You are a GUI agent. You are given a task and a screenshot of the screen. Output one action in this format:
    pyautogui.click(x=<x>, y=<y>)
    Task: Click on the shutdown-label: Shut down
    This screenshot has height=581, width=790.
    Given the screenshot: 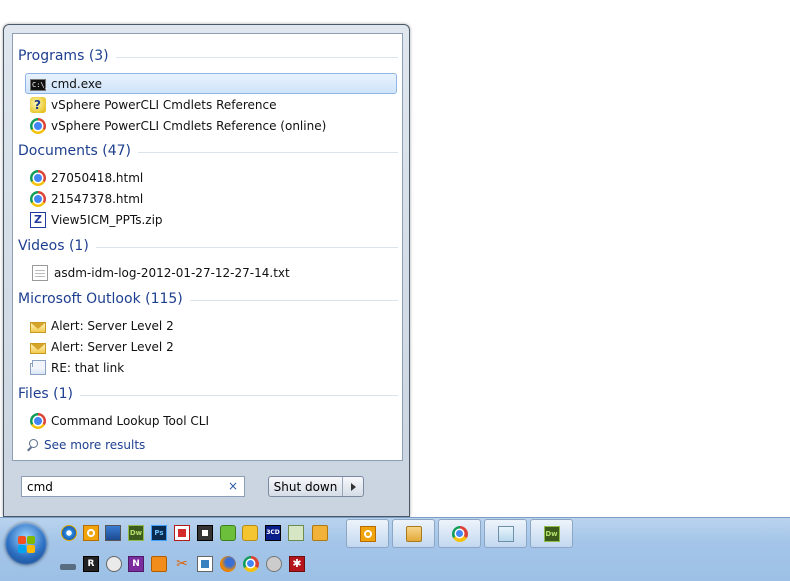 What is the action you would take?
    pyautogui.click(x=305, y=486)
    